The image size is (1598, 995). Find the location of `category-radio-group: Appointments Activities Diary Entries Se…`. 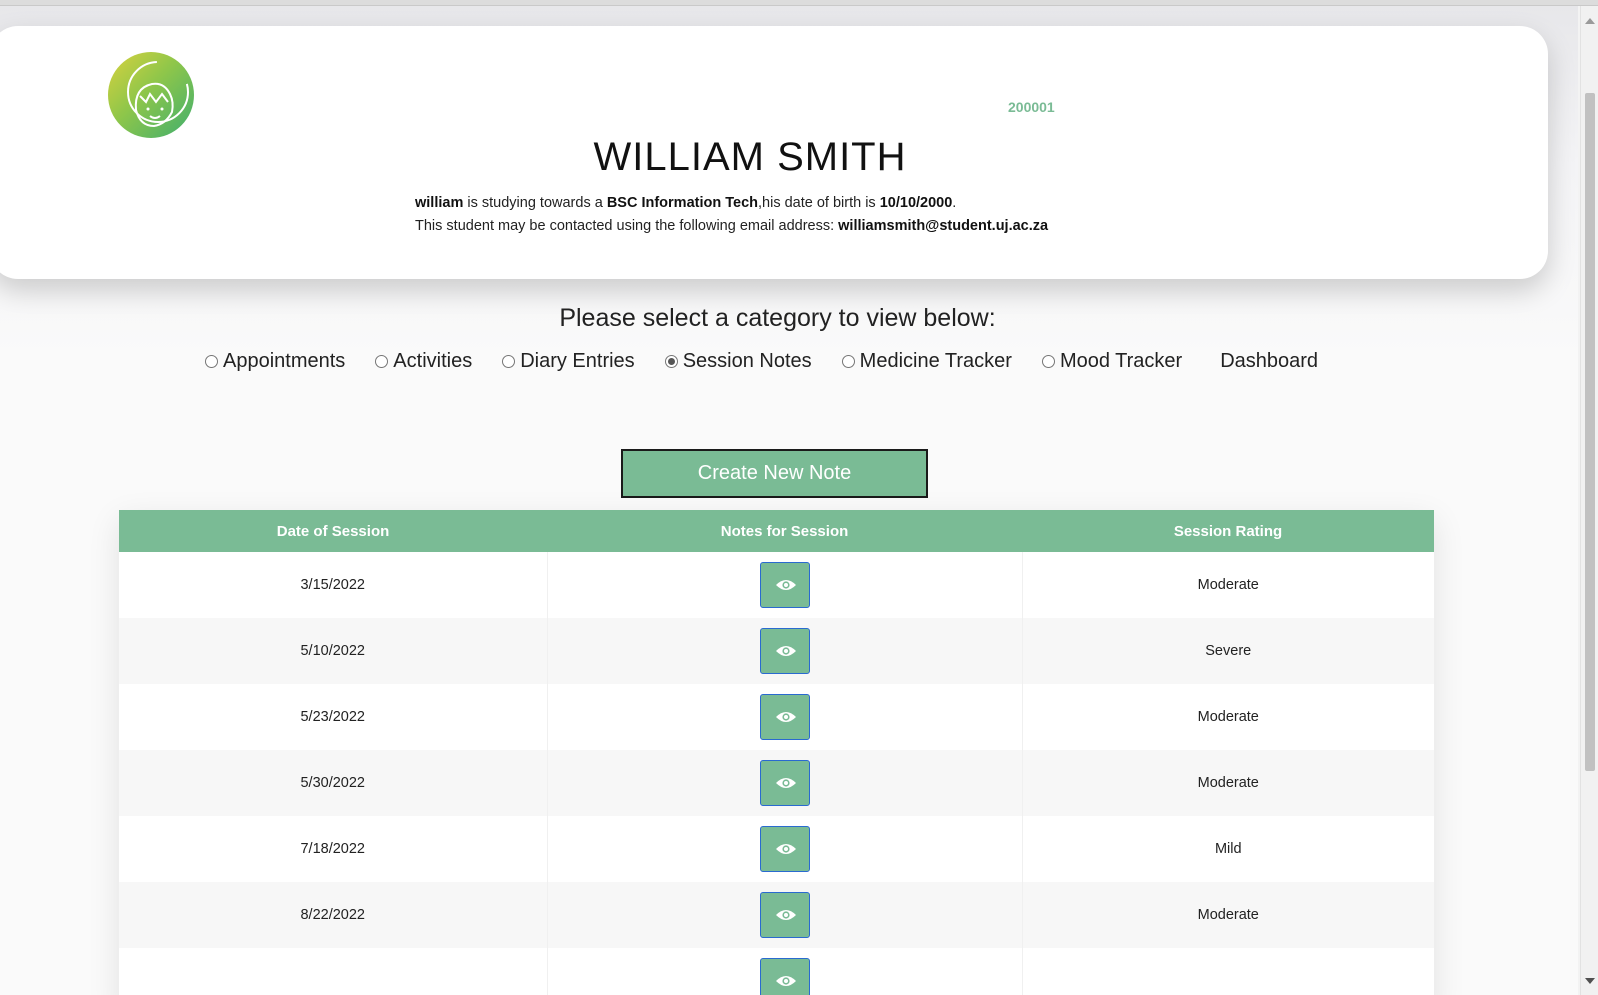

category-radio-group: Appointments Activities Diary Entries Se… is located at coordinates (776, 361).